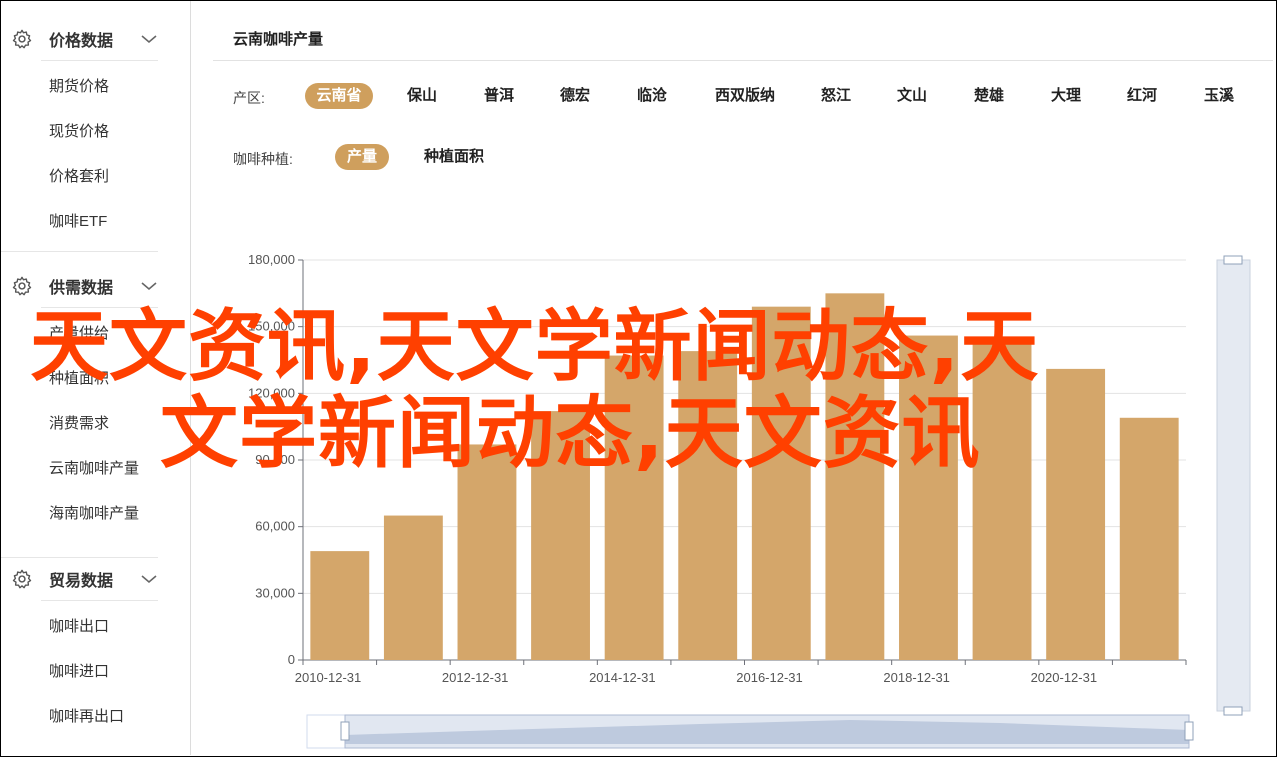 This screenshot has width=1277, height=757. What do you see at coordinates (1233, 711) in the screenshot?
I see `y-zoom-handle-bottom` at bounding box center [1233, 711].